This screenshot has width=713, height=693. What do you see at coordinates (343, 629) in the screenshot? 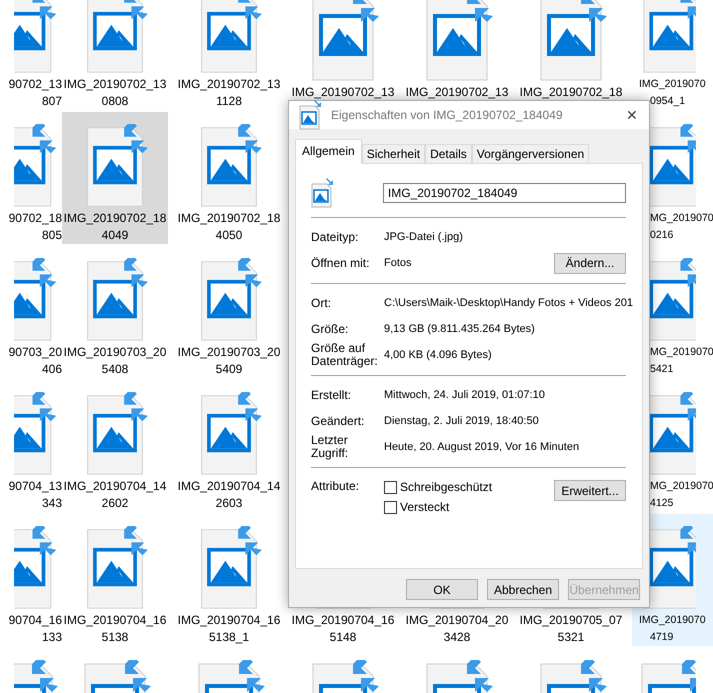
I see `file-name: IMG_20190704_16 5148` at bounding box center [343, 629].